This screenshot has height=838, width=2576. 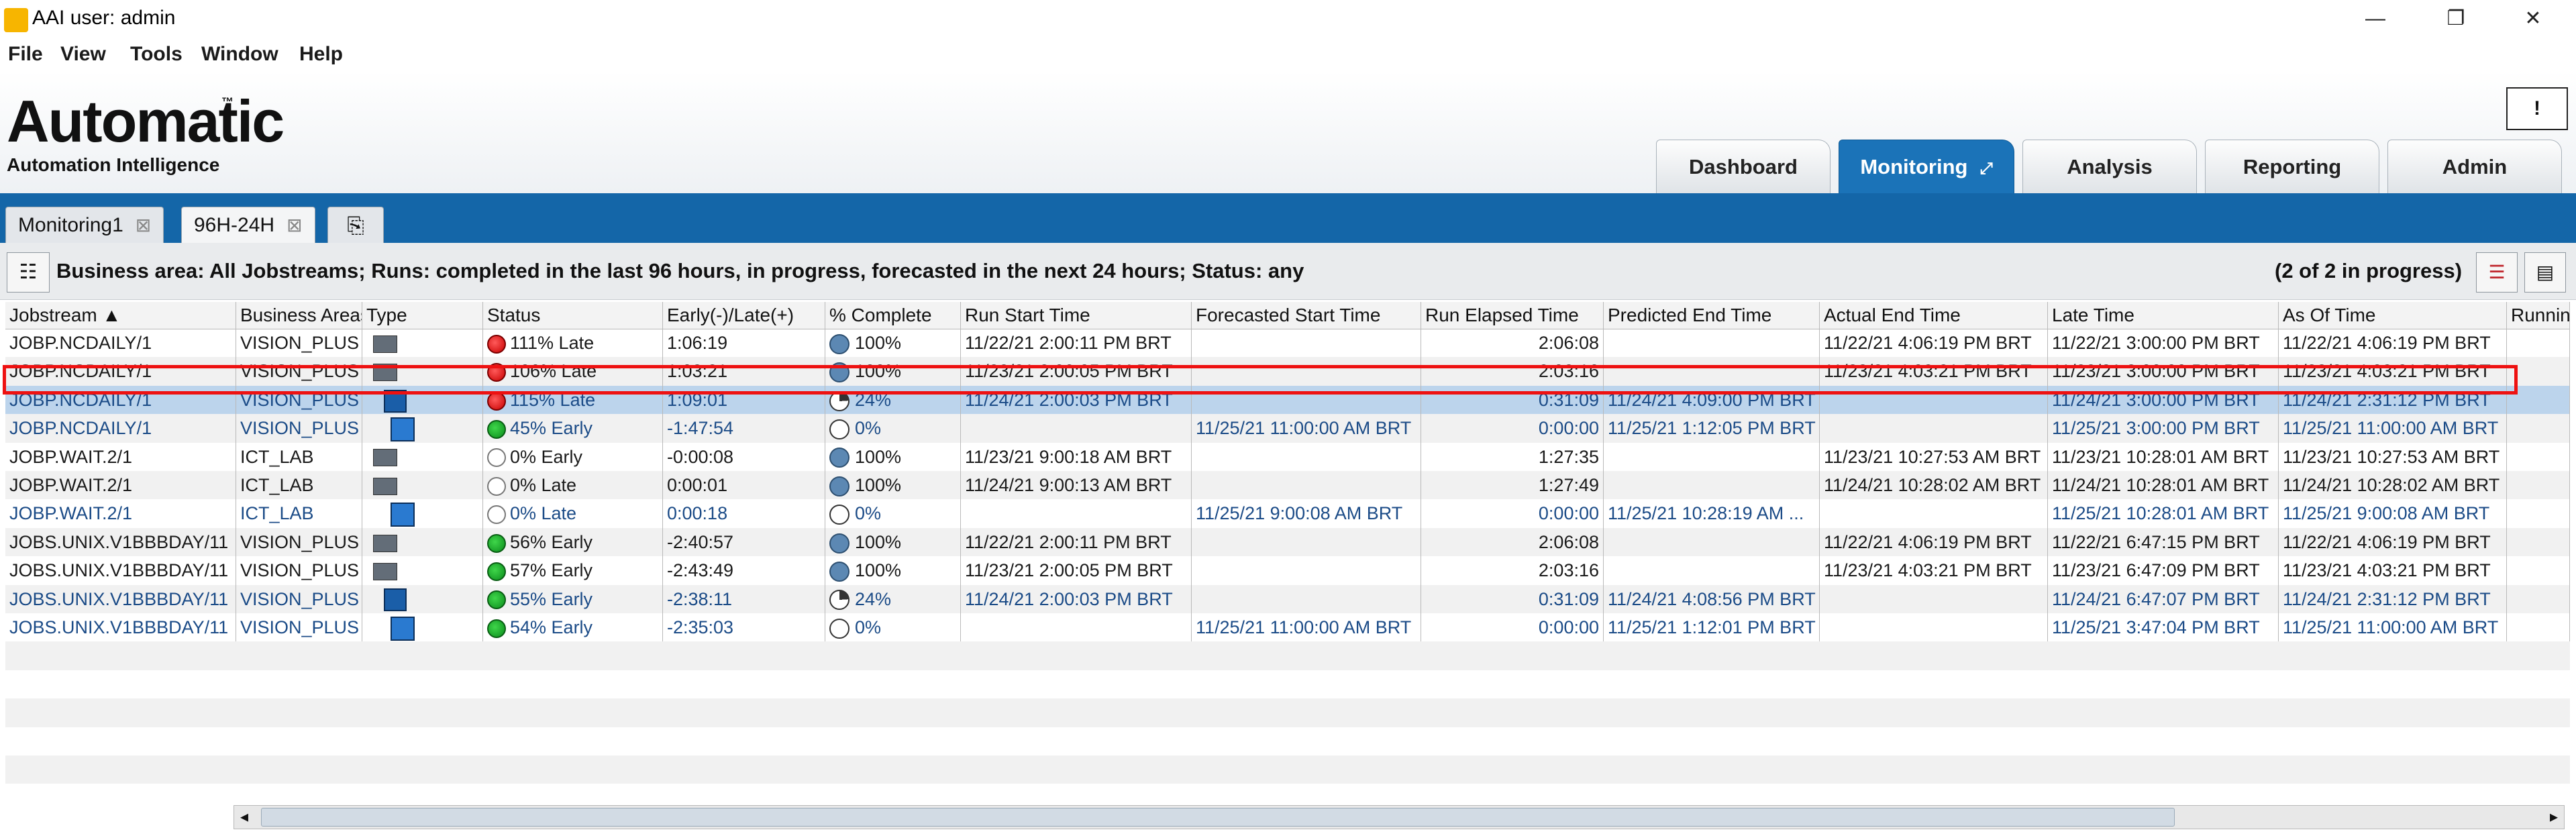 I want to click on col-run-start-time-header: Run Start Time, so click(x=1076, y=315).